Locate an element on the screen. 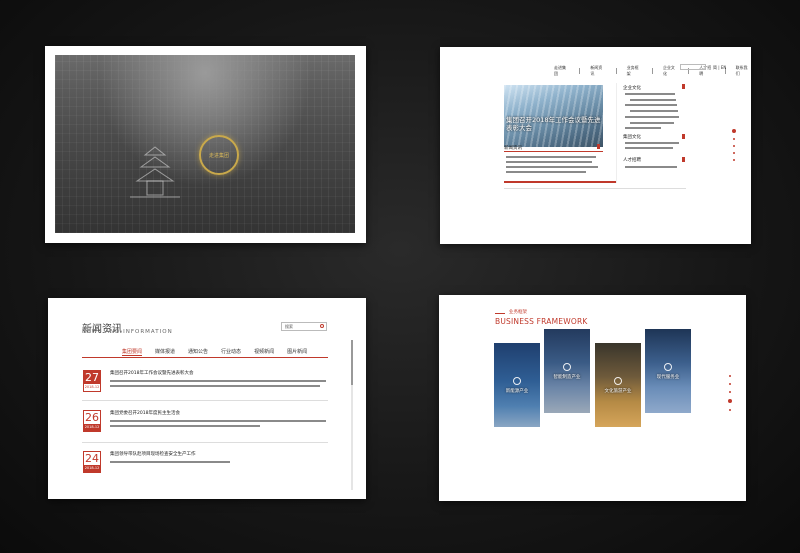 Image resolution: width=800 pixels, height=553 pixels. date-badge: 26 2018-12 is located at coordinates (92, 421).